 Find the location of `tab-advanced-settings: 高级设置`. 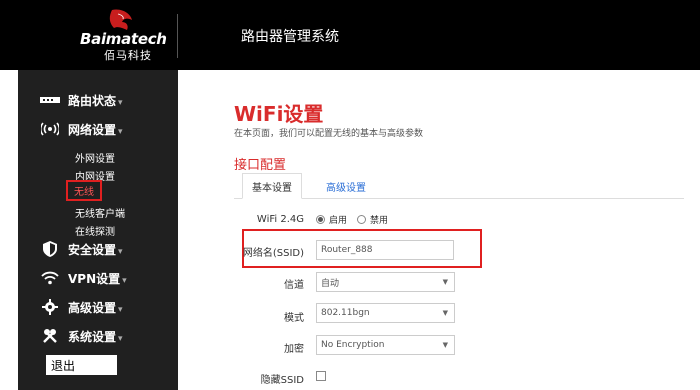

tab-advanced-settings: 高级设置 is located at coordinates (346, 186).